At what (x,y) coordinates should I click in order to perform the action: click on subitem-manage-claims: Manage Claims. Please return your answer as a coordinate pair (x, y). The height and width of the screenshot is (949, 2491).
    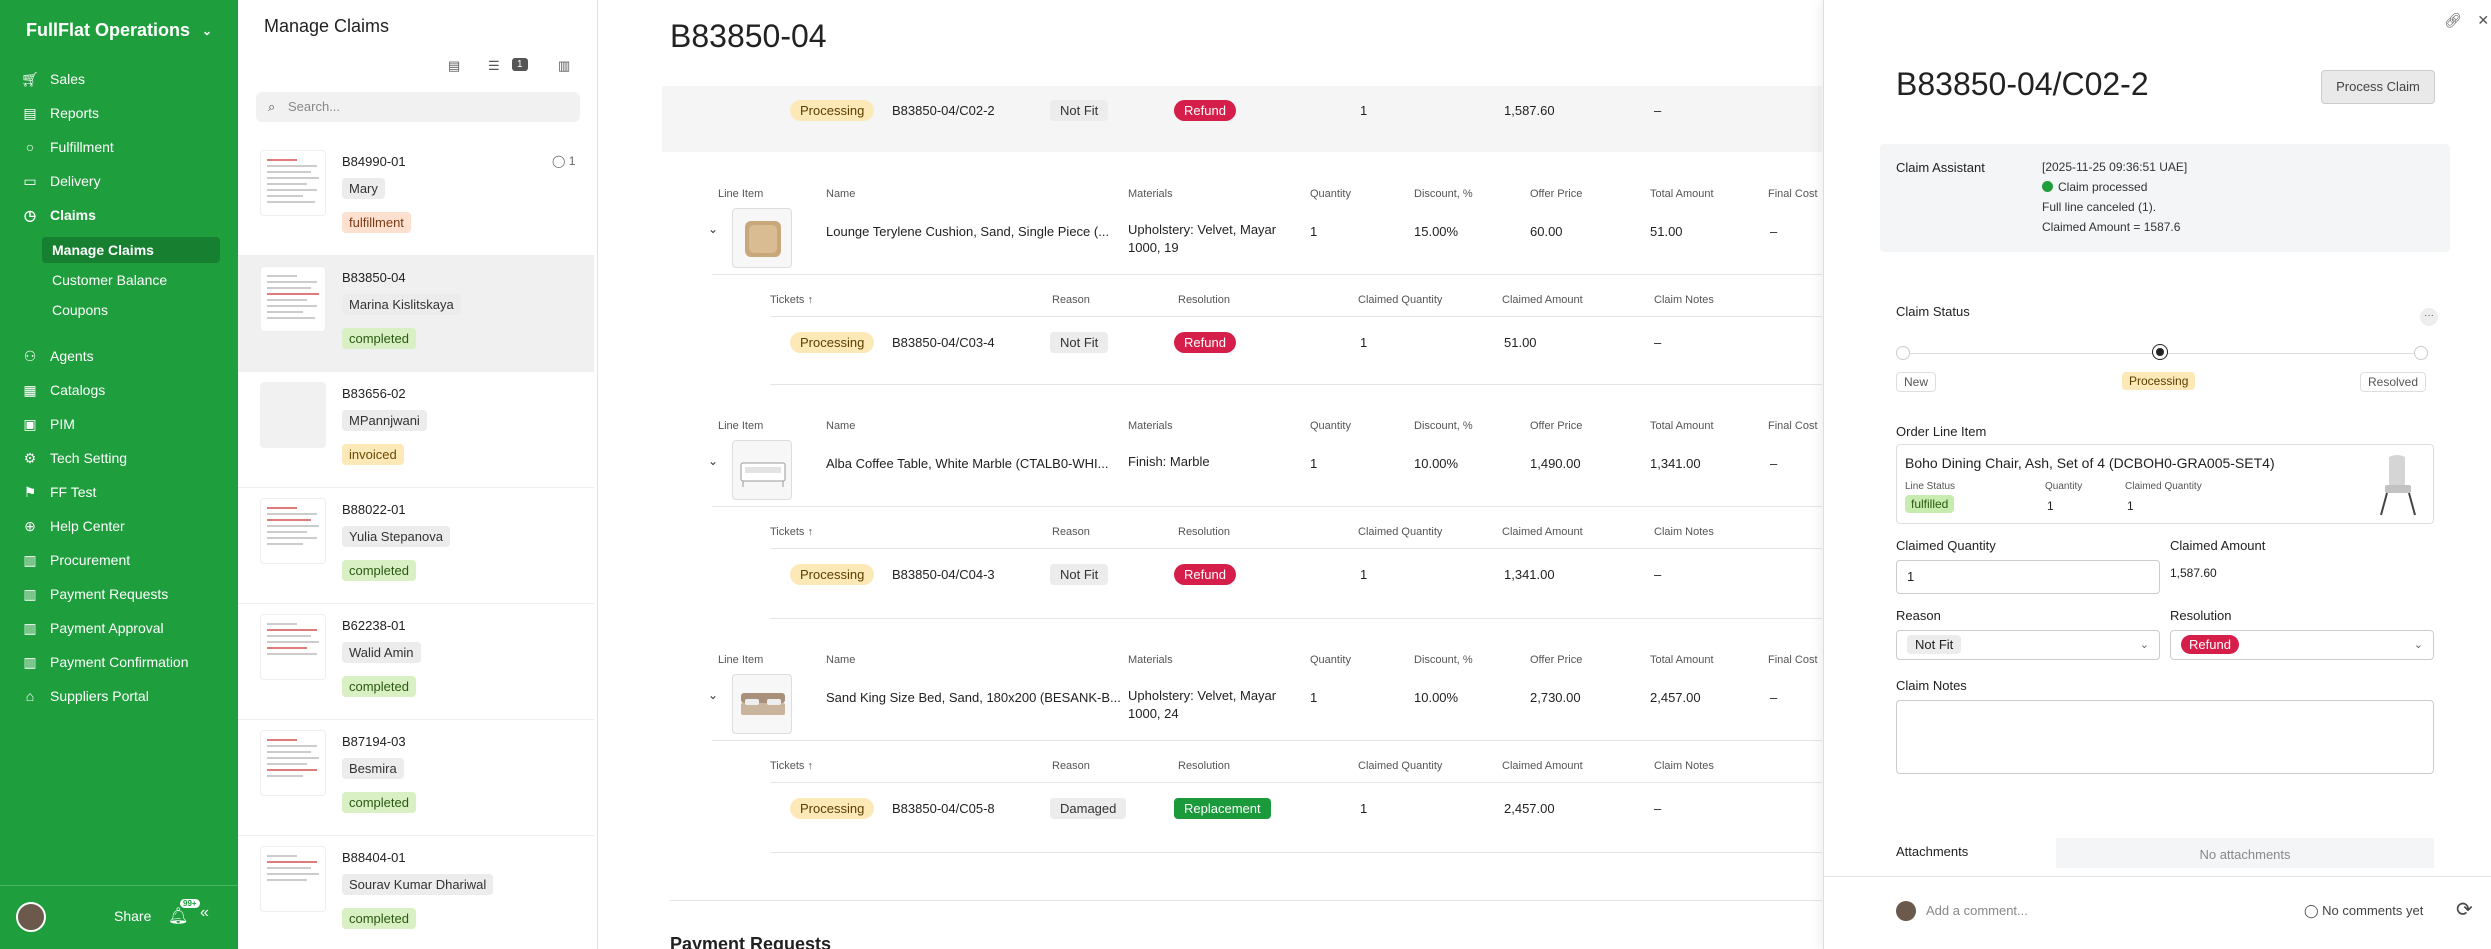
    Looking at the image, I should click on (103, 250).